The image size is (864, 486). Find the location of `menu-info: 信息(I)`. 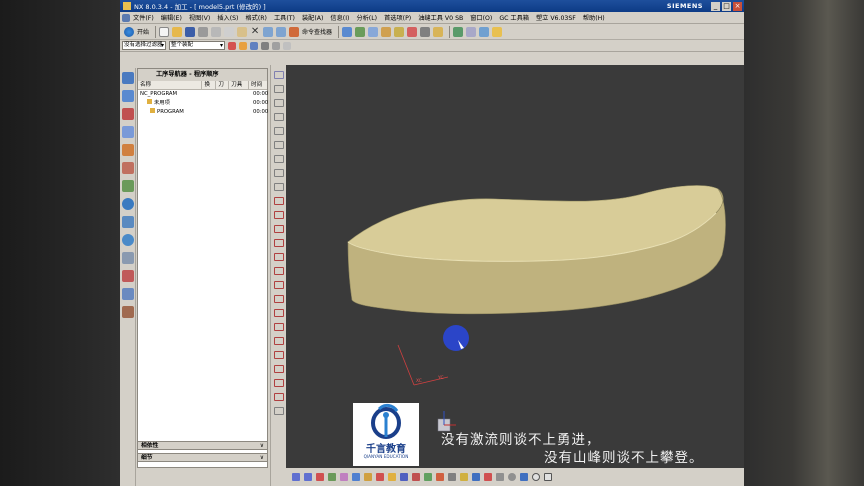

menu-info: 信息(I) is located at coordinates (339, 17).